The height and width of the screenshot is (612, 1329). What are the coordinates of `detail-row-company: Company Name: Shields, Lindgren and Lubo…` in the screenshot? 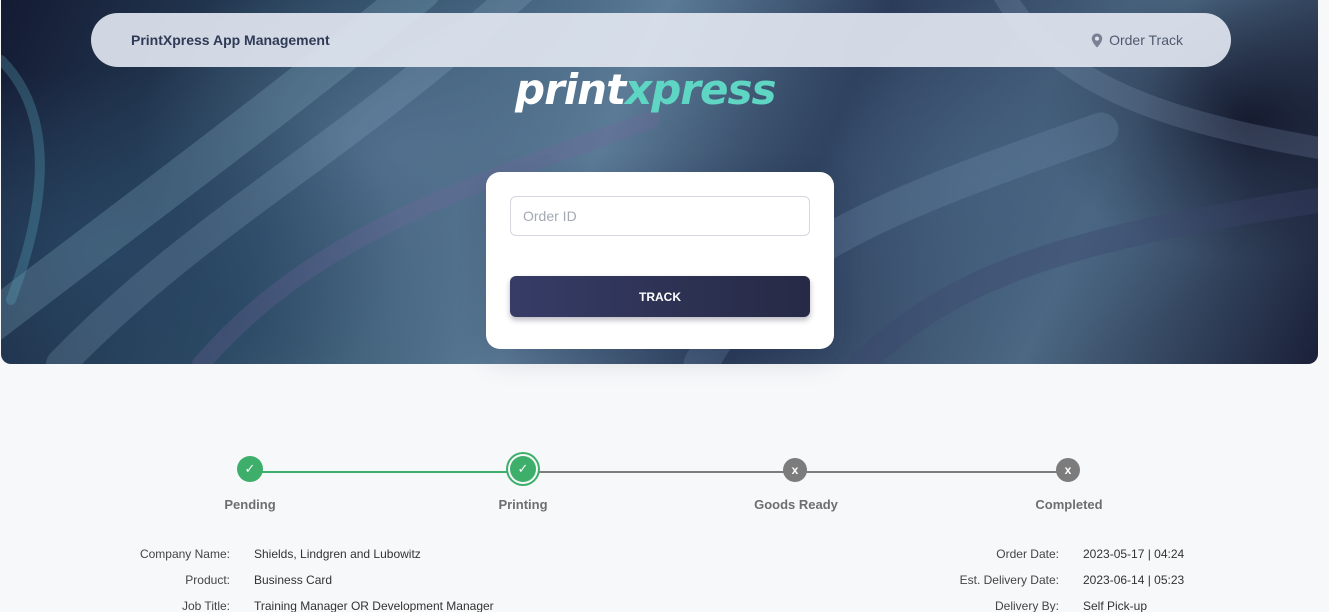 It's located at (297, 554).